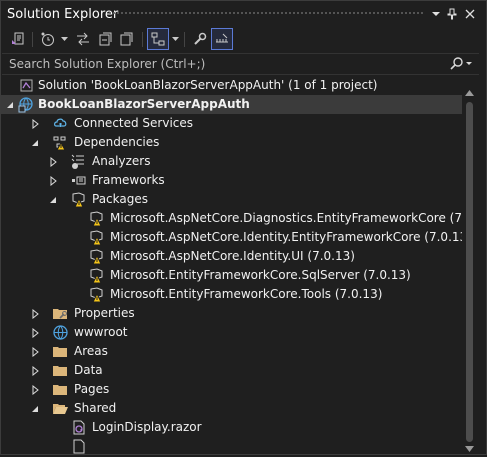  What do you see at coordinates (158, 39) in the screenshot?
I see `preview-selected-items-button` at bounding box center [158, 39].